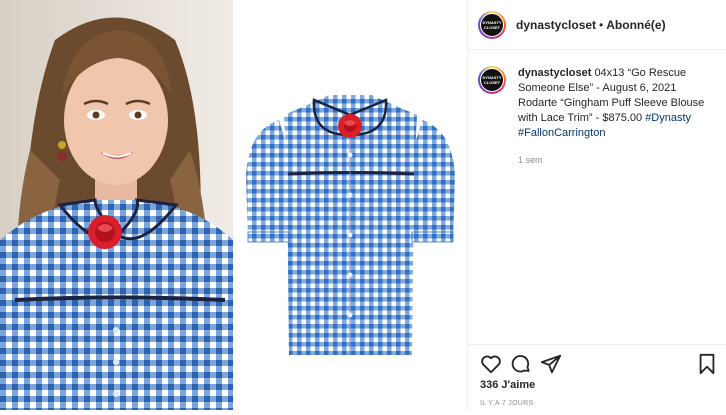 This screenshot has height=415, width=726. I want to click on bookmark-icon, so click(707, 364).